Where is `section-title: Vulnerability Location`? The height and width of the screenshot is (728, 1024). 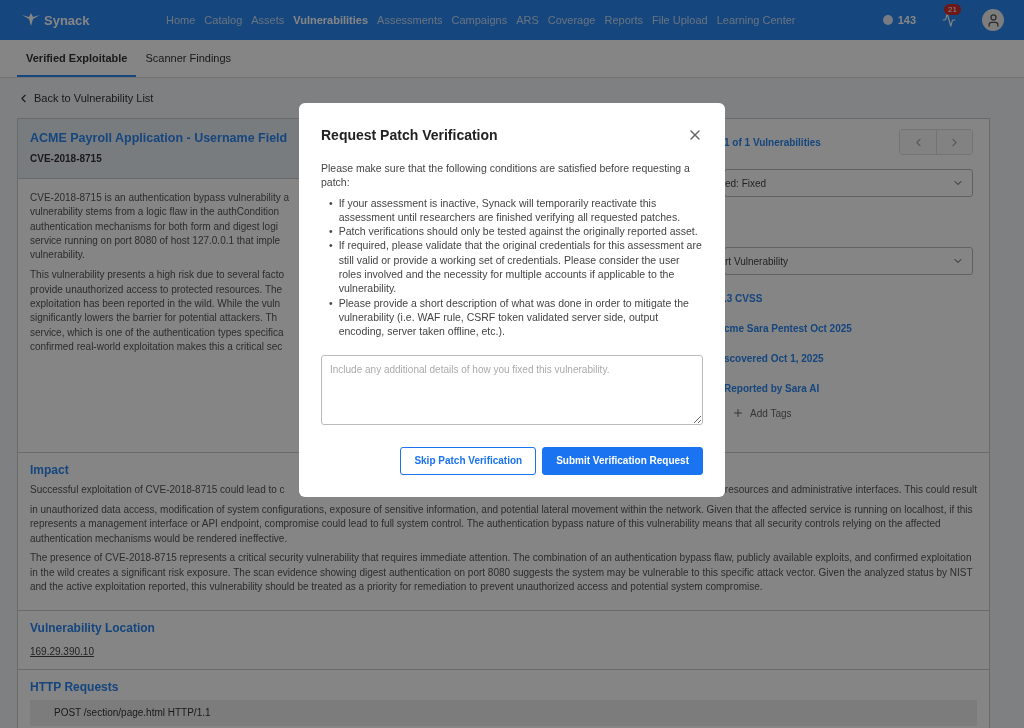 section-title: Vulnerability Location is located at coordinates (93, 627).